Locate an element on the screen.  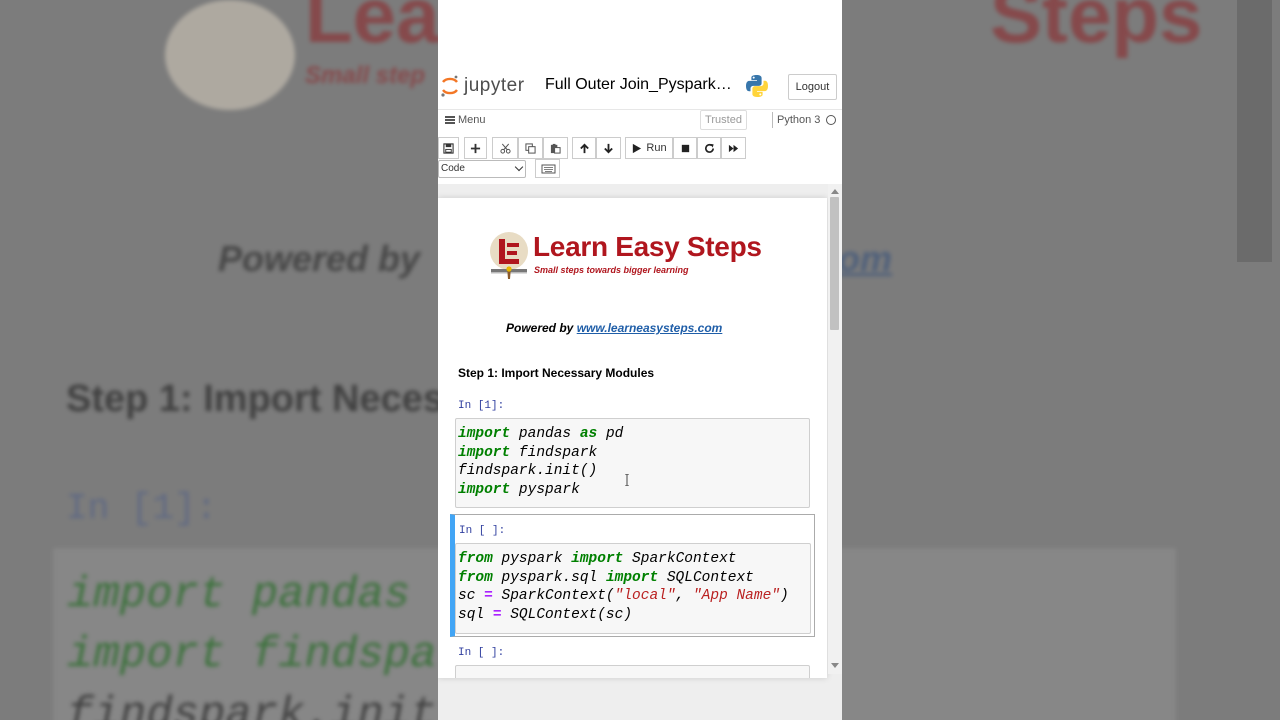
play-icon is located at coordinates (637, 148).